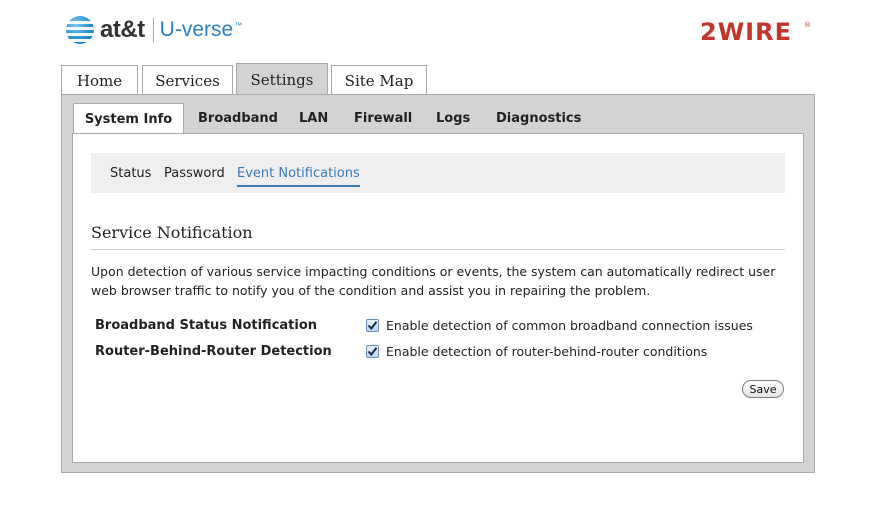 The width and height of the screenshot is (892, 513). Describe the element at coordinates (438, 173) in the screenshot. I see `system-info-subnav: Status Password Event Notifications` at that location.